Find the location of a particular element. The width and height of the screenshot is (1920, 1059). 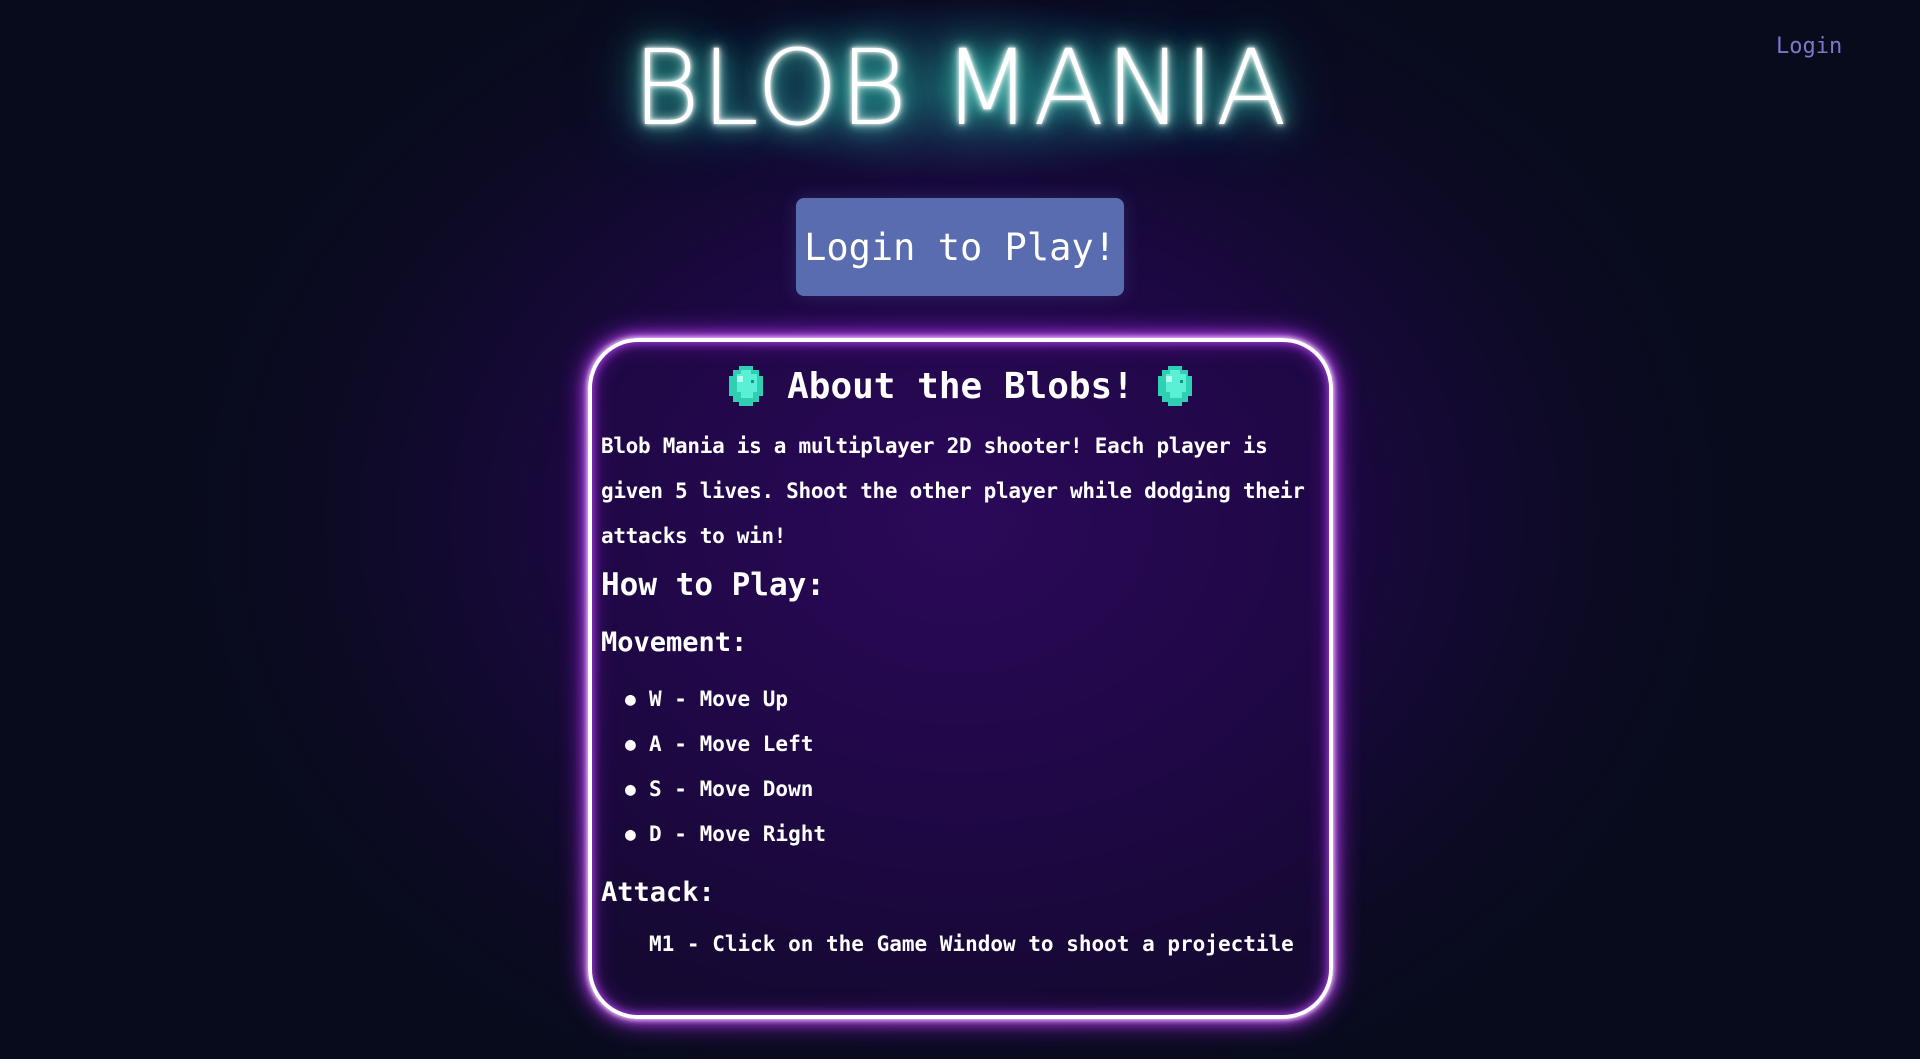

list-item: ● S - Move Down is located at coordinates (719, 789).